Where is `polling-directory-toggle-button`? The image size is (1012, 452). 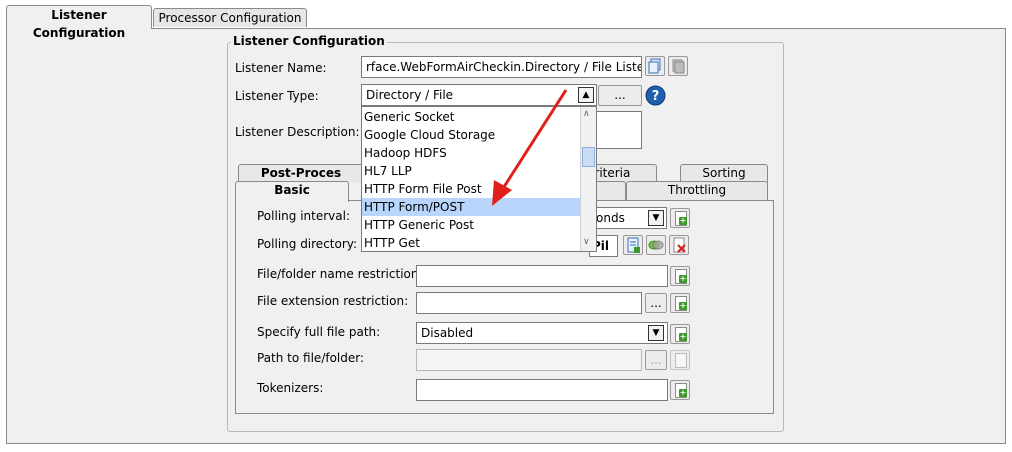
polling-directory-toggle-button is located at coordinates (656, 245).